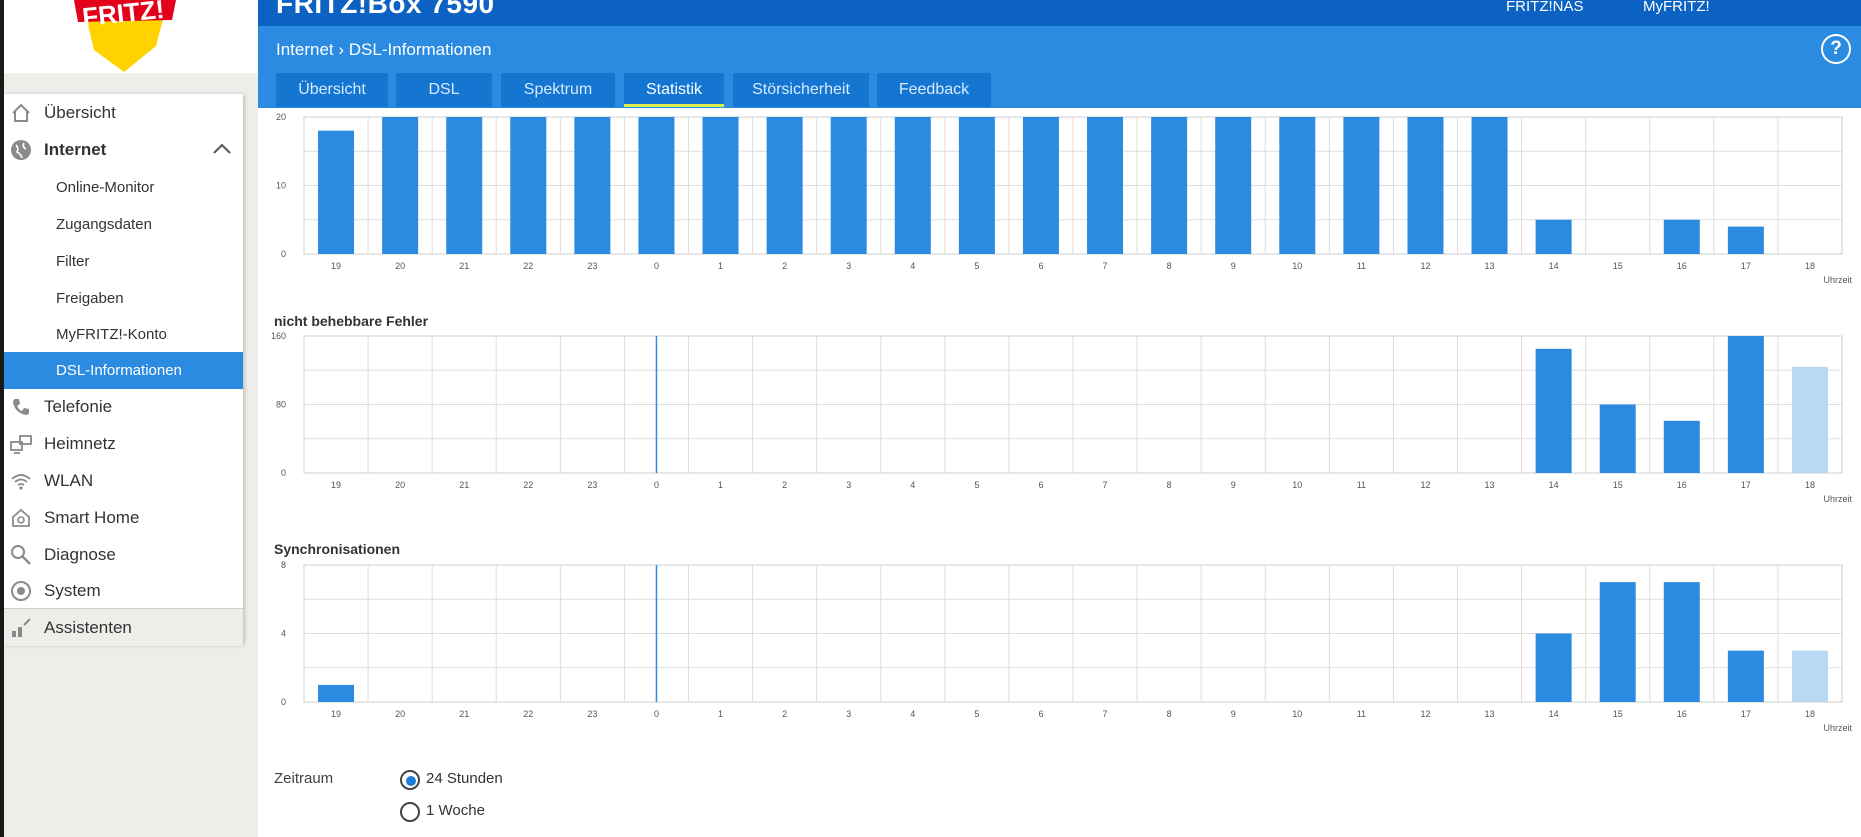 The width and height of the screenshot is (1861, 837). What do you see at coordinates (21, 555) in the screenshot?
I see `diagnose-icon` at bounding box center [21, 555].